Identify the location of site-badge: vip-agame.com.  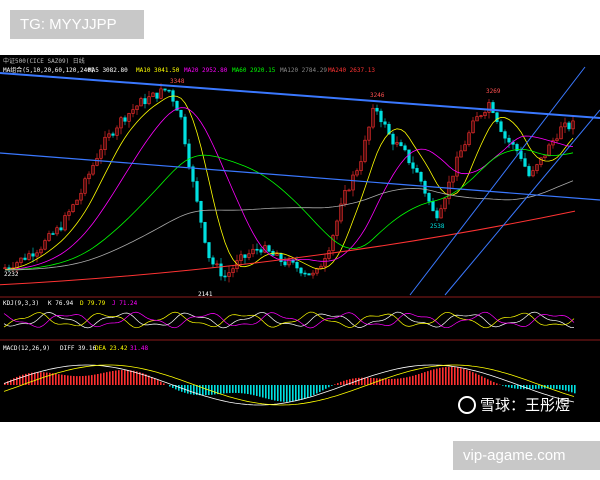
(526, 455).